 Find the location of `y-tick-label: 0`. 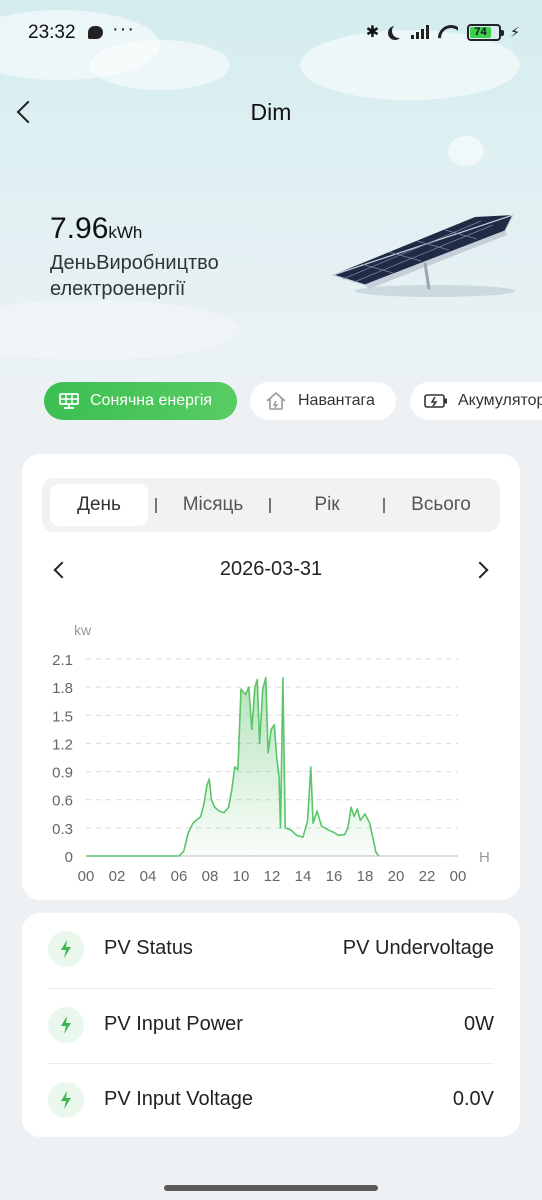

y-tick-label: 0 is located at coordinates (69, 857).